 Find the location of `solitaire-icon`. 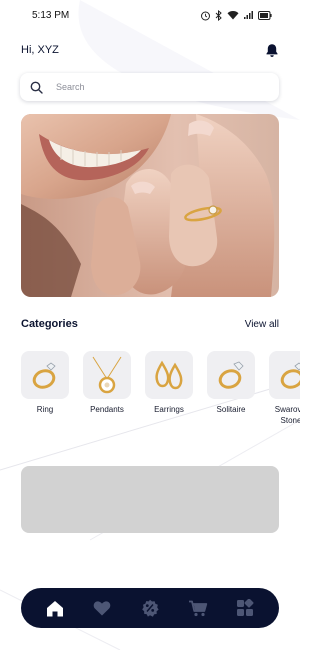

solitaire-icon is located at coordinates (231, 375).